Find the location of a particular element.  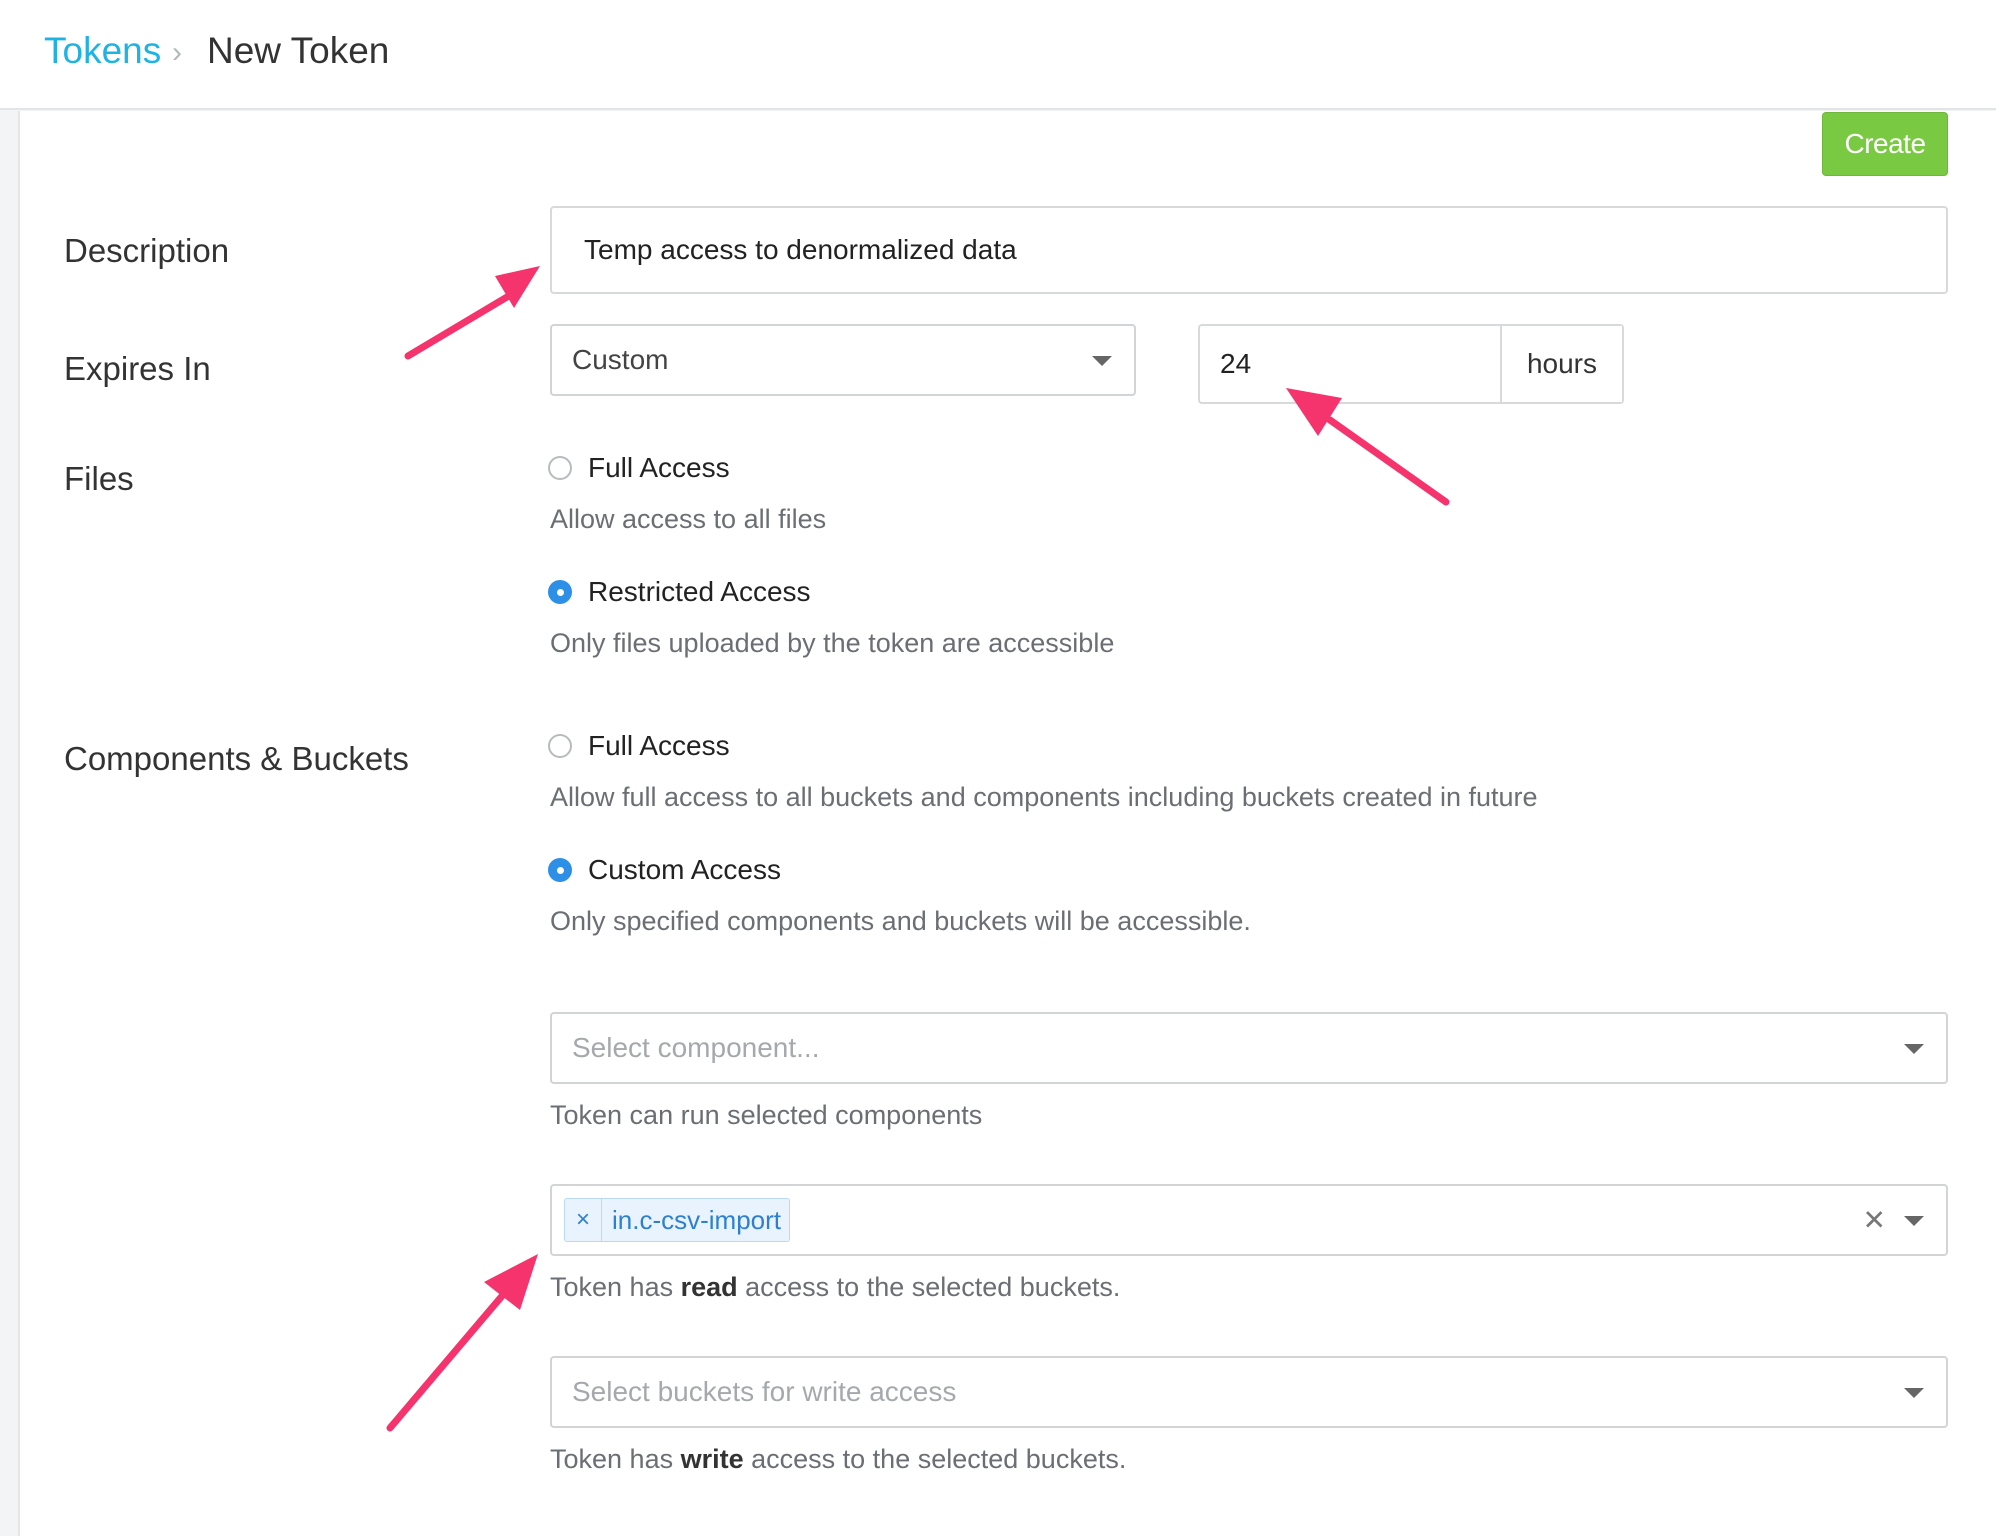

components-custom-access-radio: Custom Access is located at coordinates (664, 870).